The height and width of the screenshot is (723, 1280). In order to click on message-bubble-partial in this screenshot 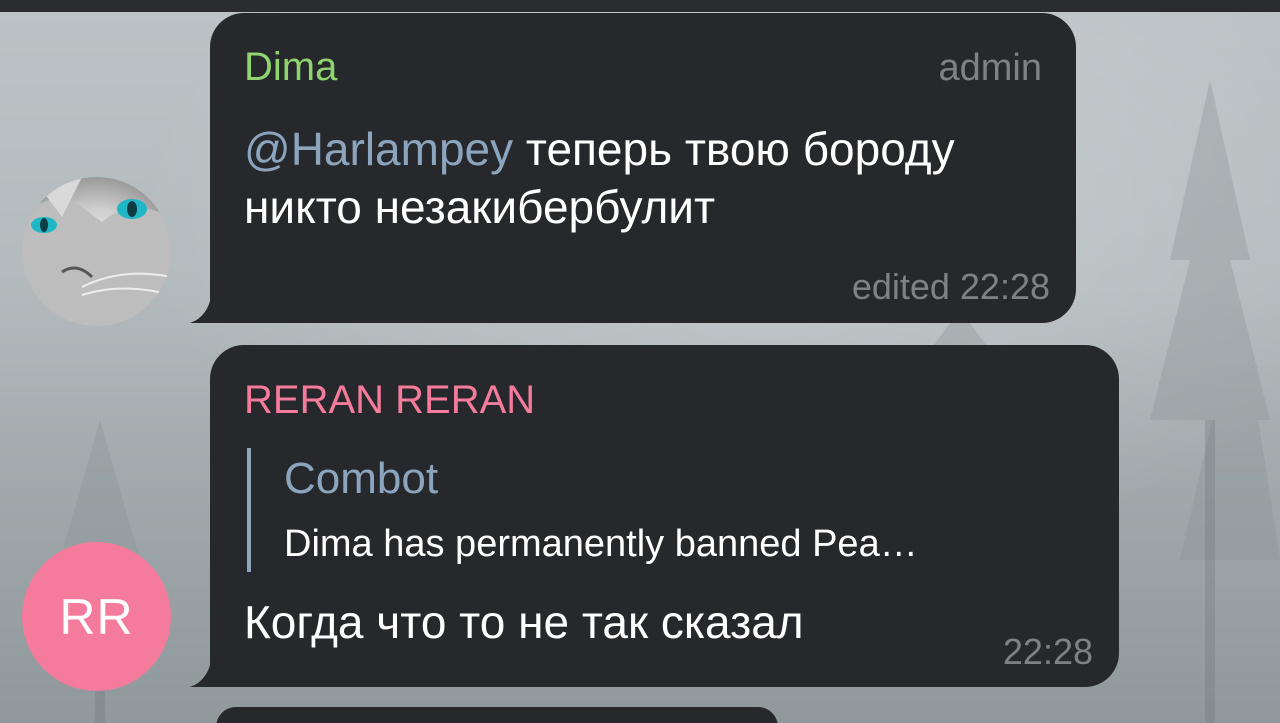, I will do `click(497, 715)`.